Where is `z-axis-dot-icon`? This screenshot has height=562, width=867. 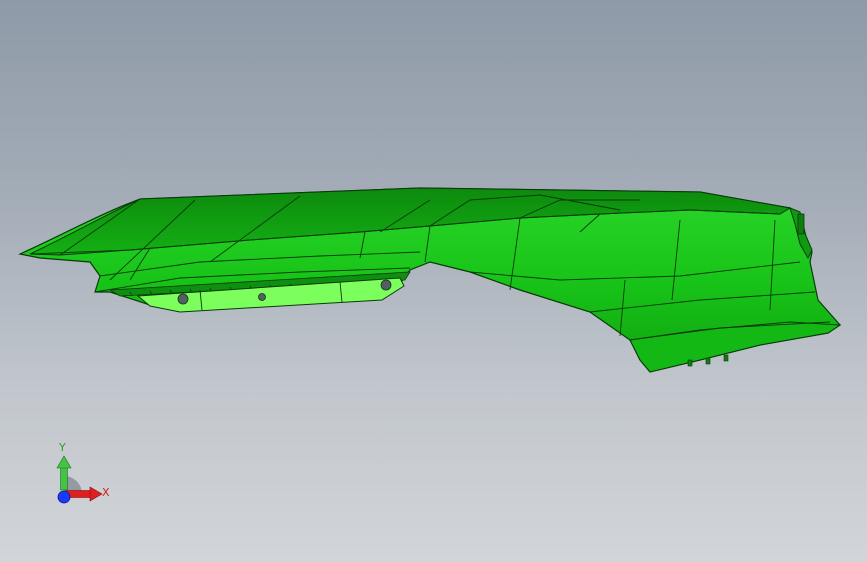 z-axis-dot-icon is located at coordinates (64, 497).